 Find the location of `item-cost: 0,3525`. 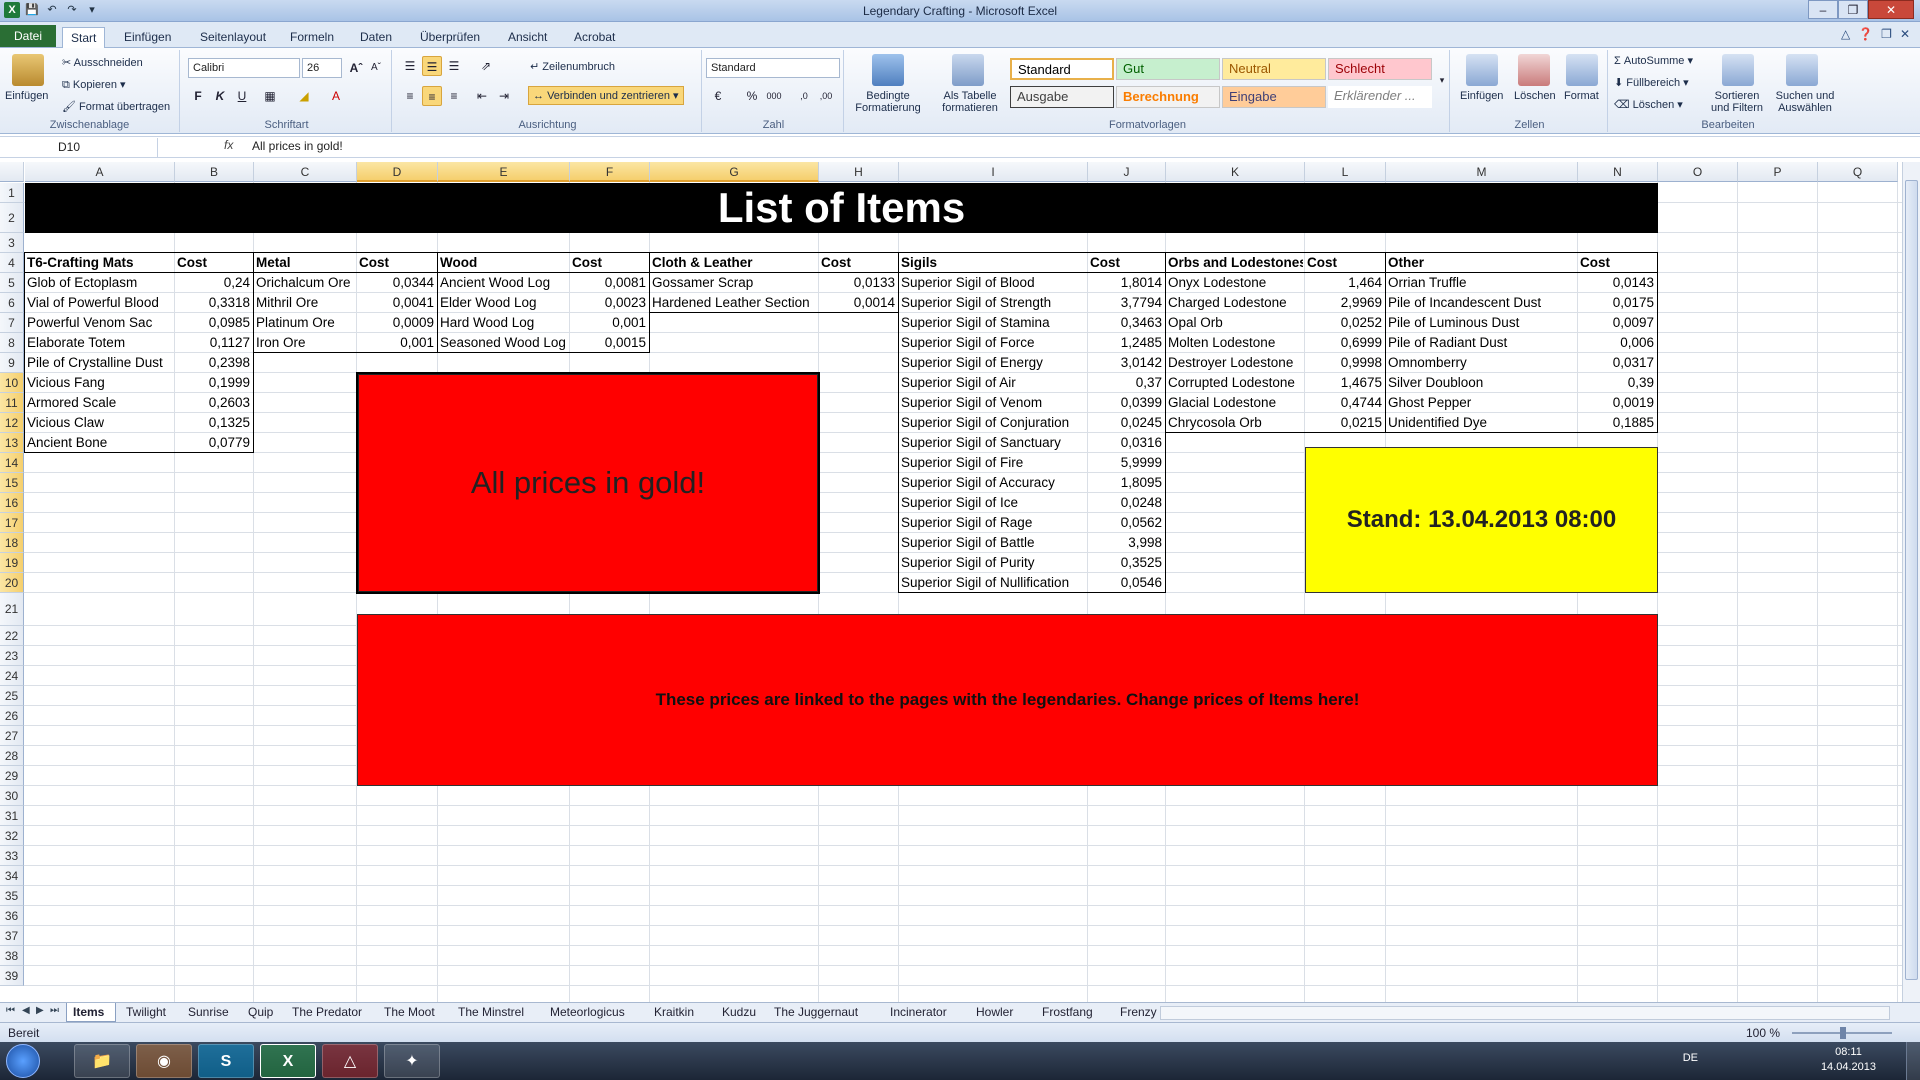

item-cost: 0,3525 is located at coordinates (1126, 563).